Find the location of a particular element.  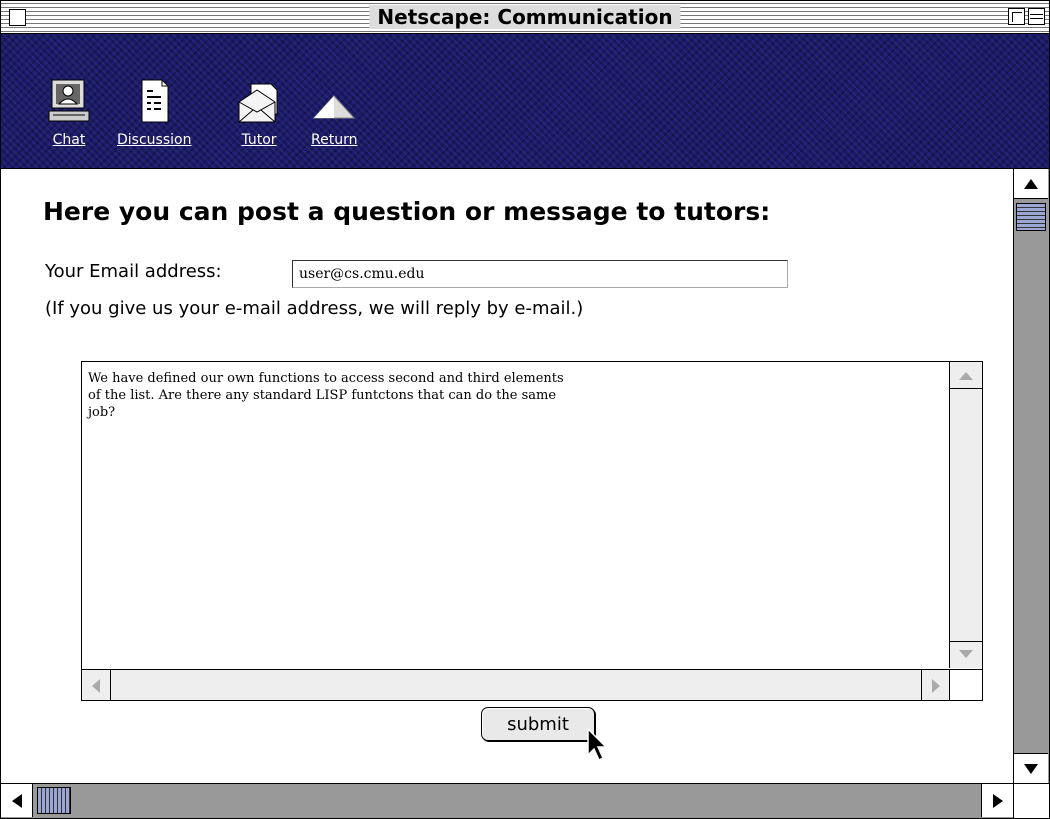

email-field: user@cs.cmu.edu is located at coordinates (540, 274).